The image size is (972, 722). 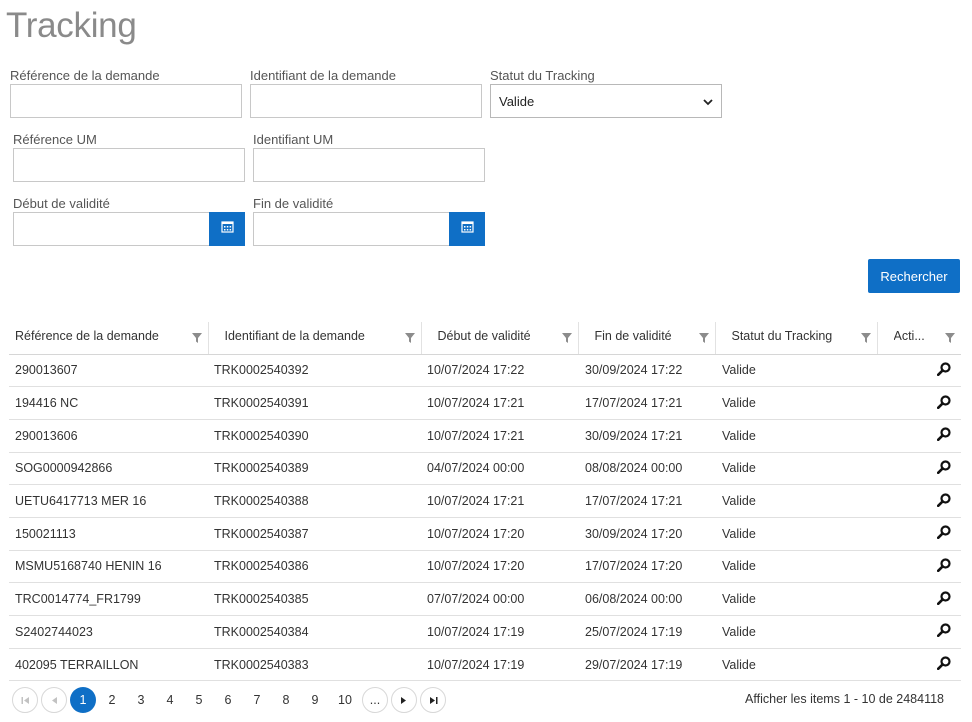 I want to click on page-button: 4, so click(x=170, y=700).